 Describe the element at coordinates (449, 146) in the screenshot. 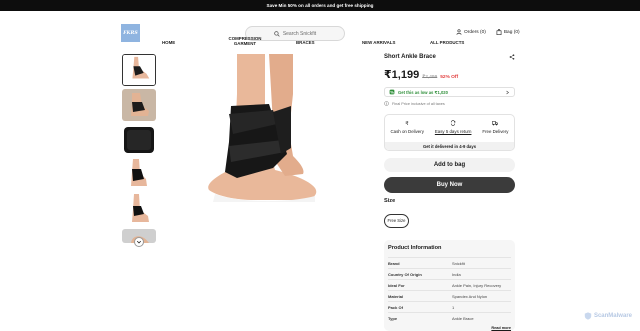

I see `delivery-estimate: Get it delivered in 4-9 days` at that location.